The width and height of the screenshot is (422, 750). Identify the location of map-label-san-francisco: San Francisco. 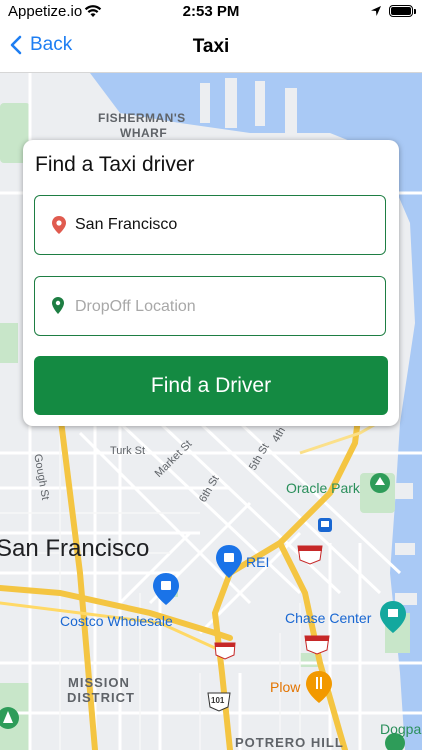
(75, 548).